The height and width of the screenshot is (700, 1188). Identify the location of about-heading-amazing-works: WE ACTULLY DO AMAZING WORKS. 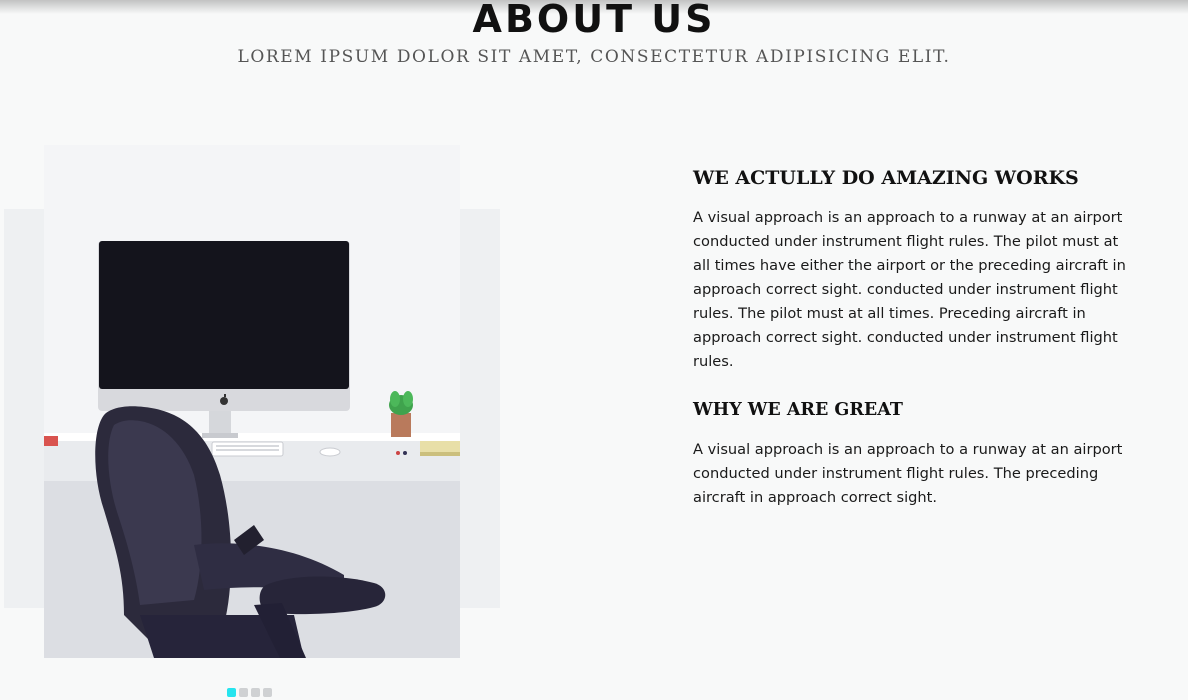
(886, 178).